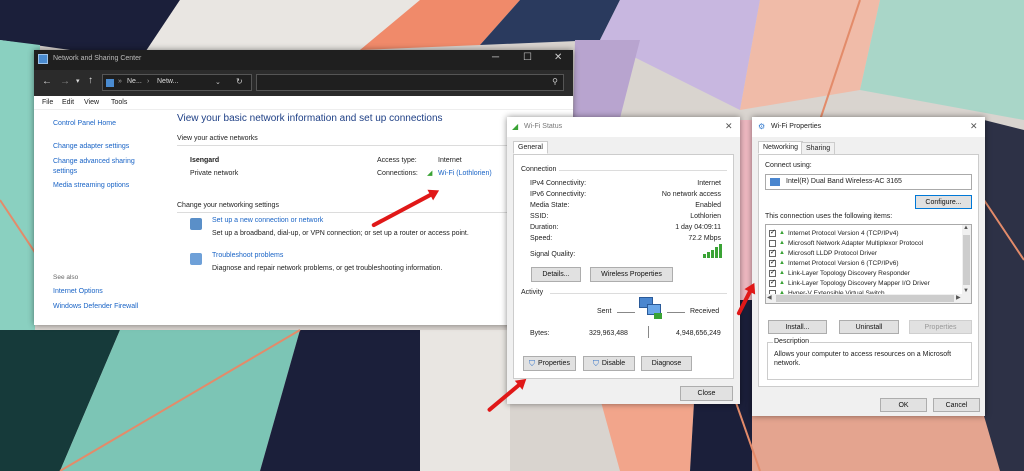  Describe the element at coordinates (397, 160) in the screenshot. I see `access-type-label: Access type:` at that location.